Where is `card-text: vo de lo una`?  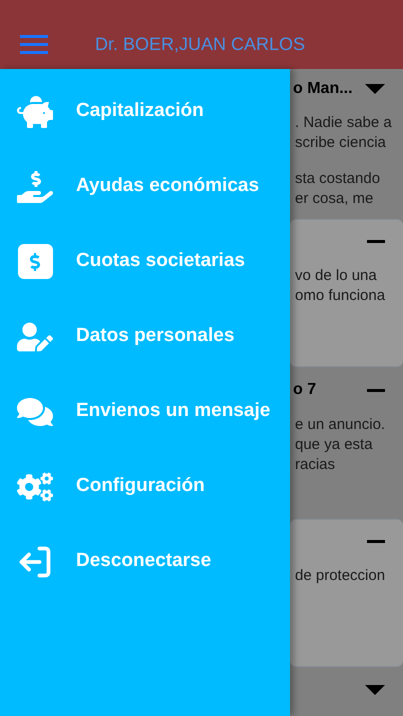
card-text: vo de lo una is located at coordinates (336, 276).